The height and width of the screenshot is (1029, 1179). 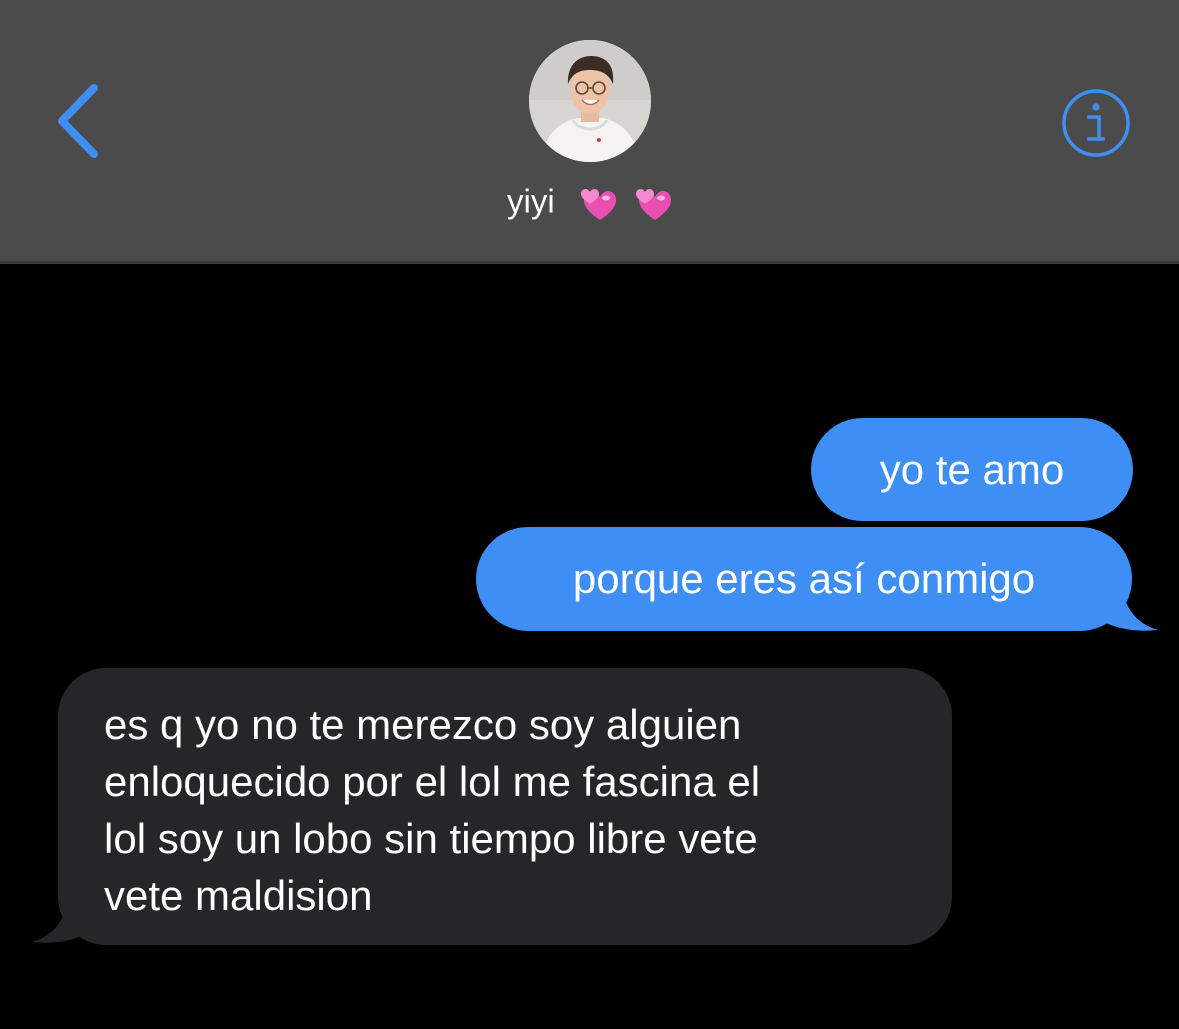 What do you see at coordinates (431, 838) in the screenshot?
I see `message-text-line: lol soy un lobo sin tiempo libre vete` at bounding box center [431, 838].